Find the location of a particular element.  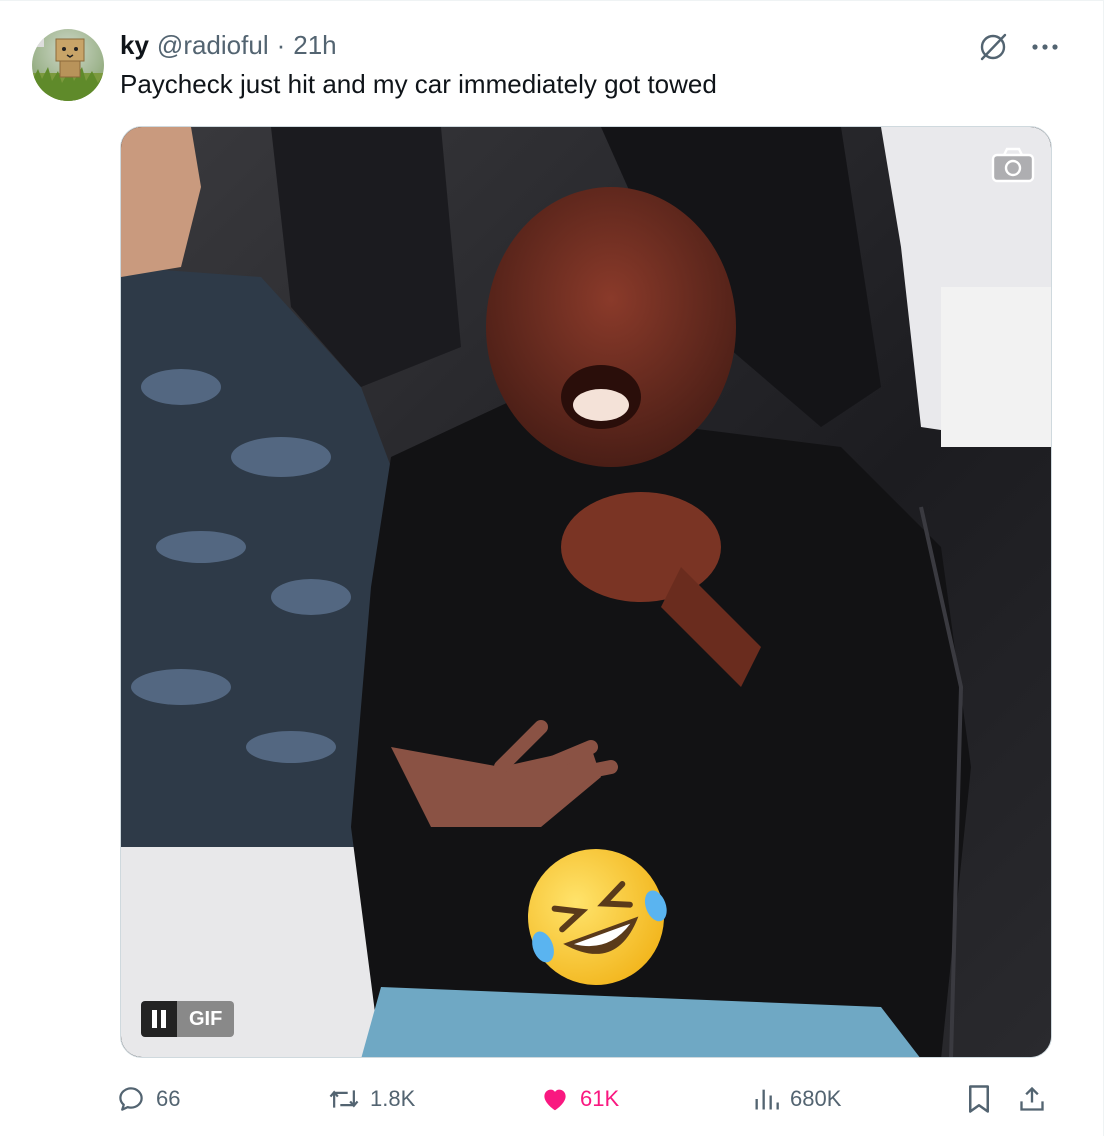

bookmark-icon is located at coordinates (979, 1099).